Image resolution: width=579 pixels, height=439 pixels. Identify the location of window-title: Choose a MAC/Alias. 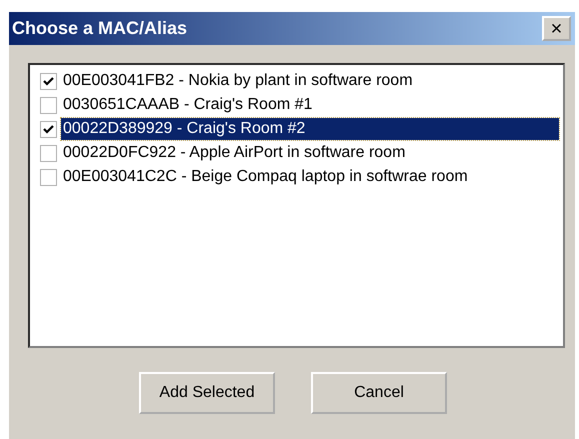
(100, 28).